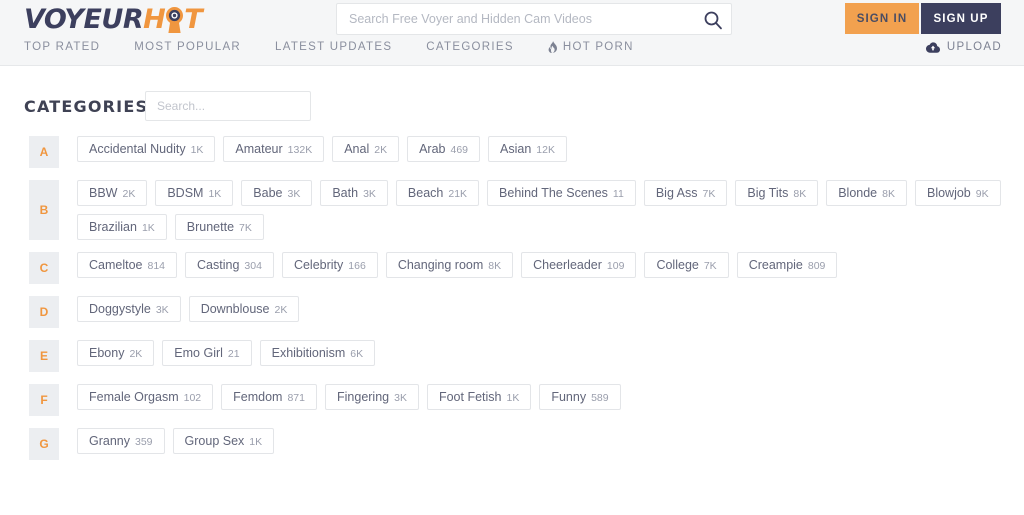 The image size is (1024, 515). I want to click on upload-button: UPLOAD, so click(963, 47).